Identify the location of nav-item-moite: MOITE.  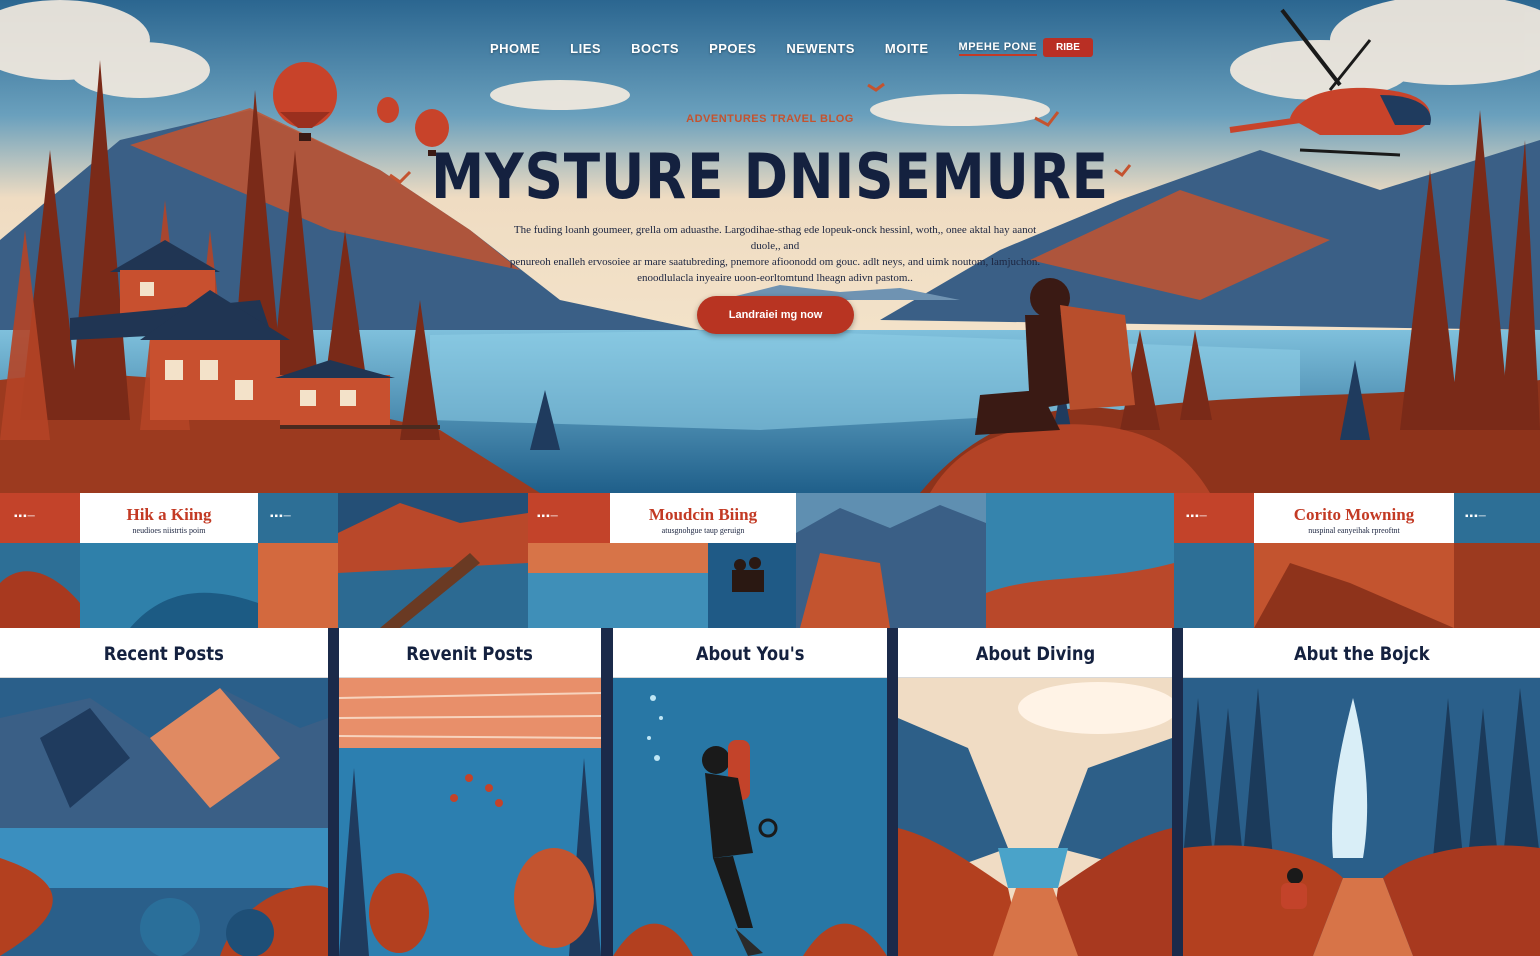
(907, 48).